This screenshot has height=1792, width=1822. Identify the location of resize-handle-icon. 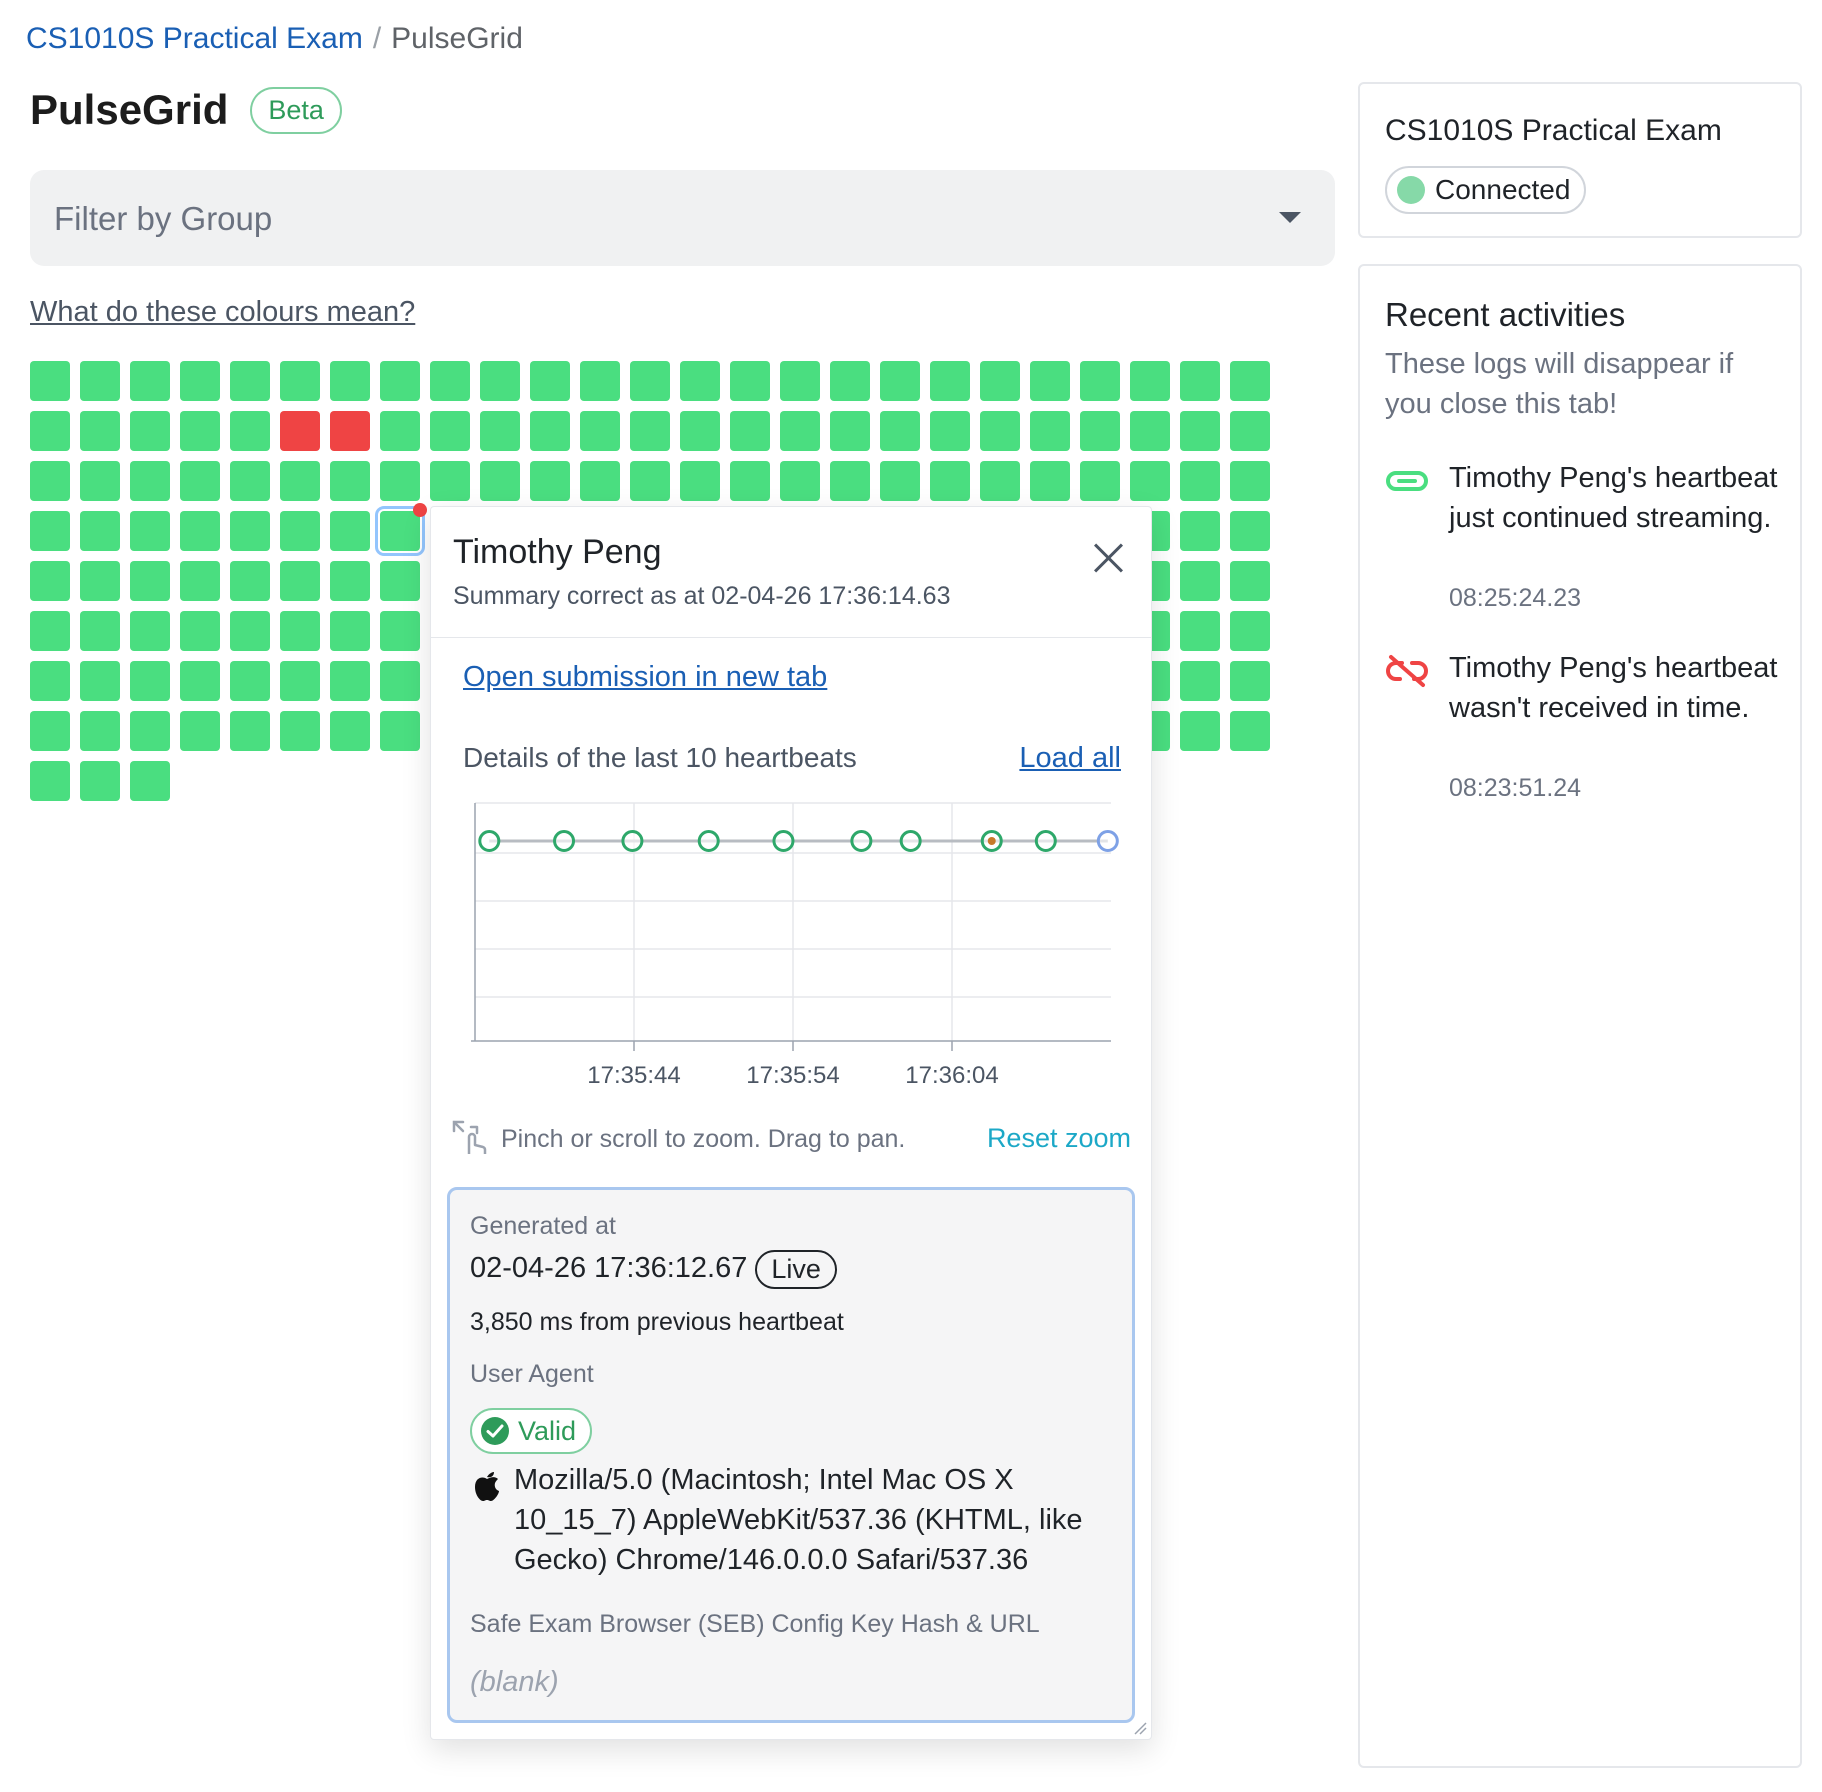
(1140, 1728).